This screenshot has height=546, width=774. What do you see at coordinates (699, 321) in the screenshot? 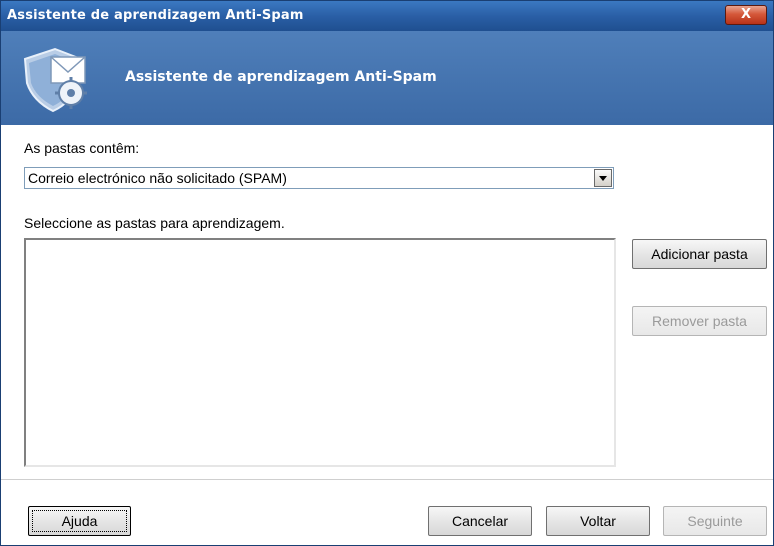
I see `remove-folder-button: Remover pasta` at bounding box center [699, 321].